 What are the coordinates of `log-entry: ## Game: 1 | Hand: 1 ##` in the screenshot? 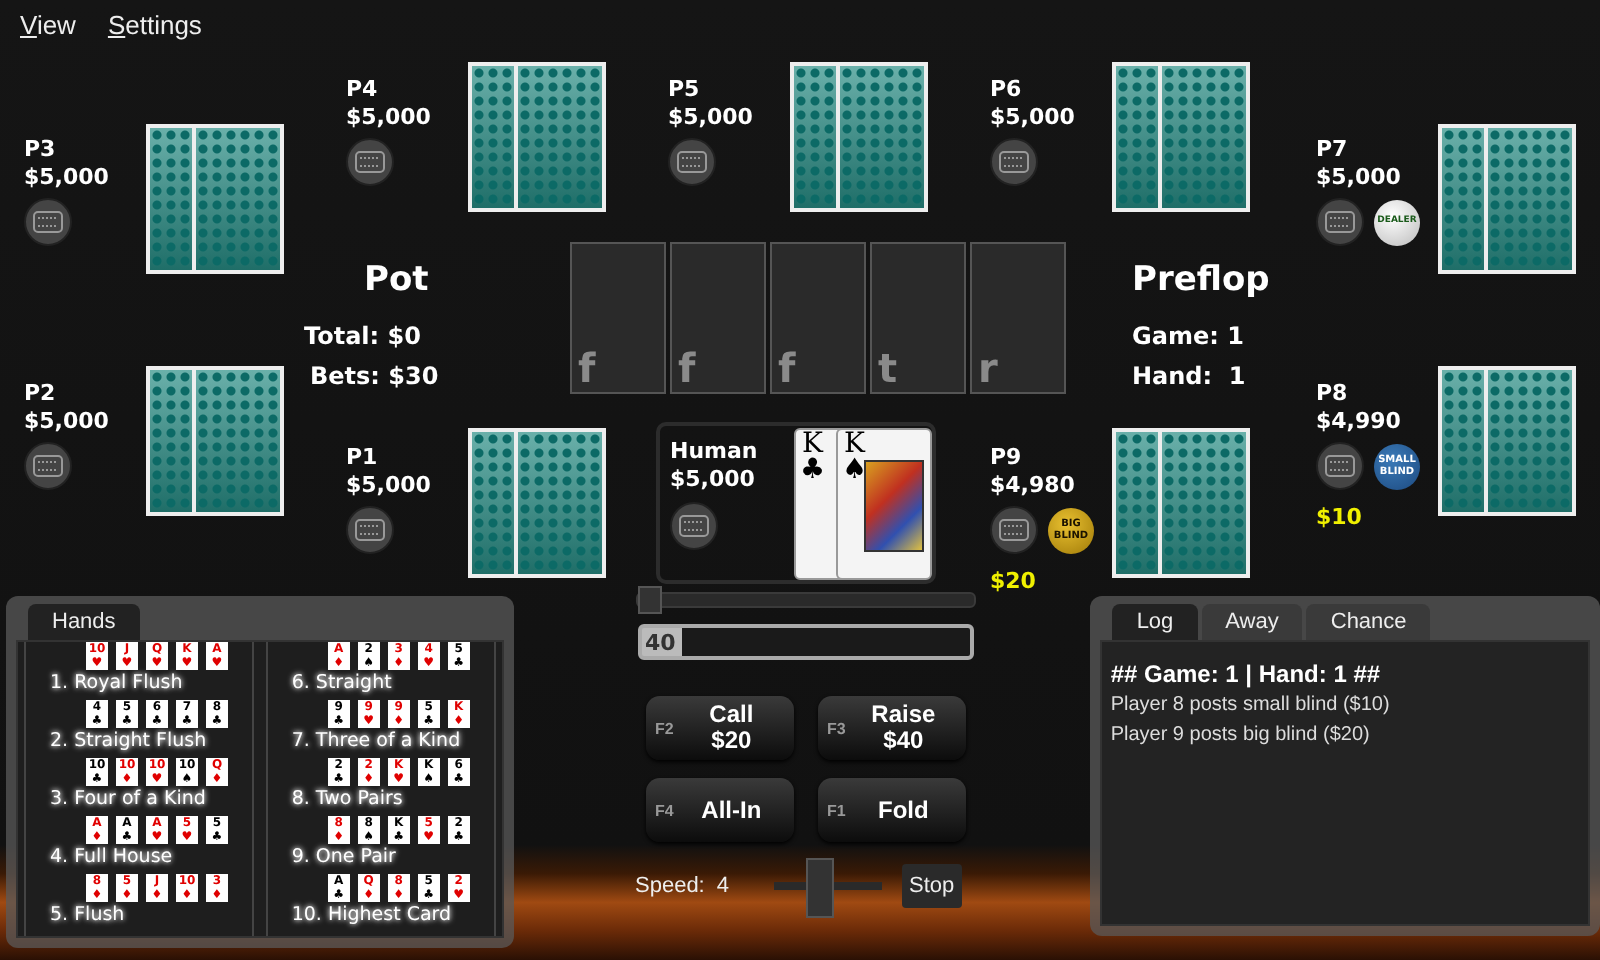 It's located at (1246, 675).